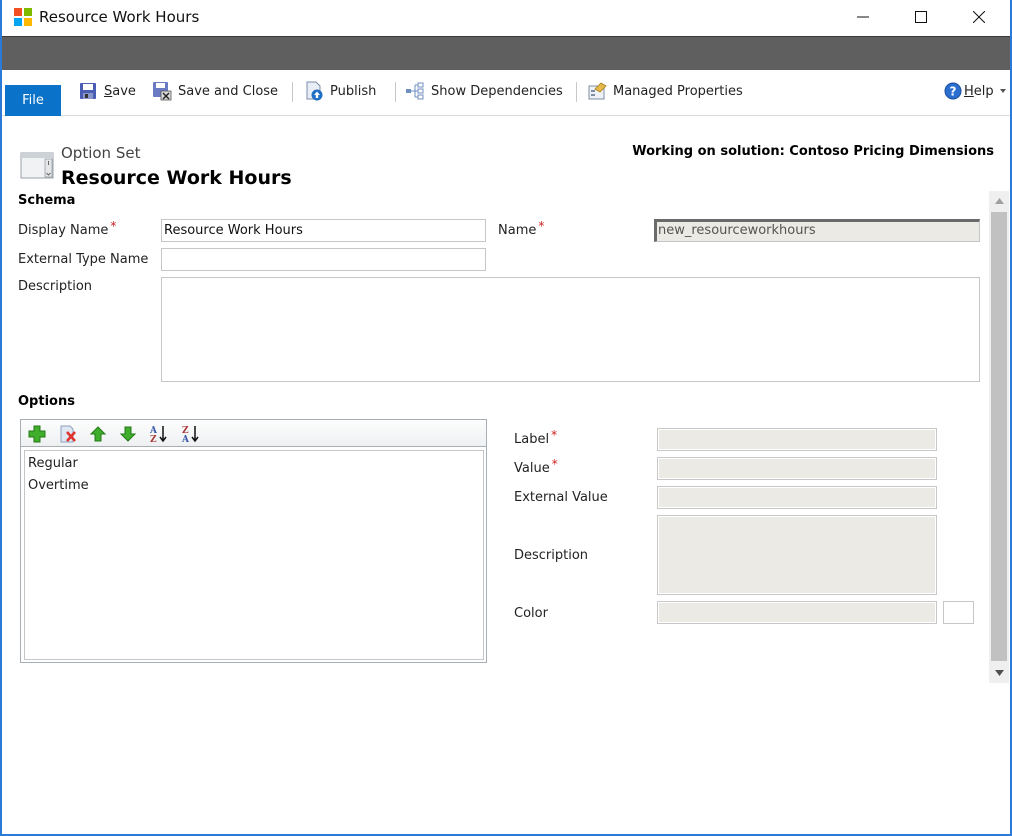  What do you see at coordinates (415, 91) in the screenshot?
I see `dependencies-icon` at bounding box center [415, 91].